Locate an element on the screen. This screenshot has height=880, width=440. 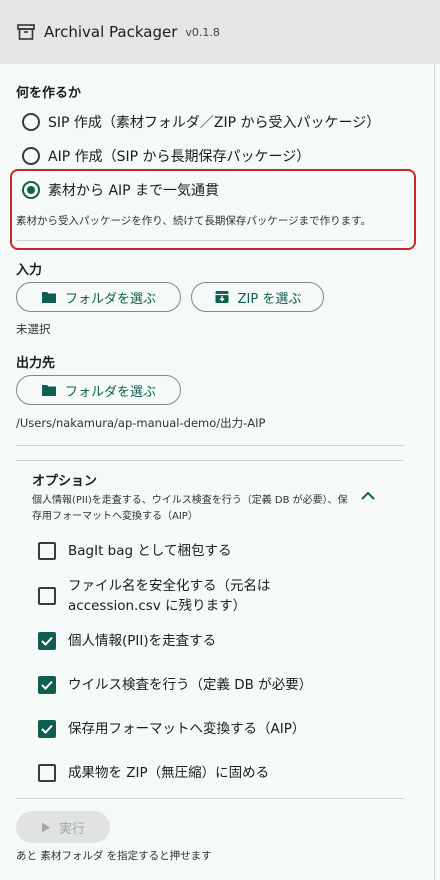
radio-aip is located at coordinates (31, 156).